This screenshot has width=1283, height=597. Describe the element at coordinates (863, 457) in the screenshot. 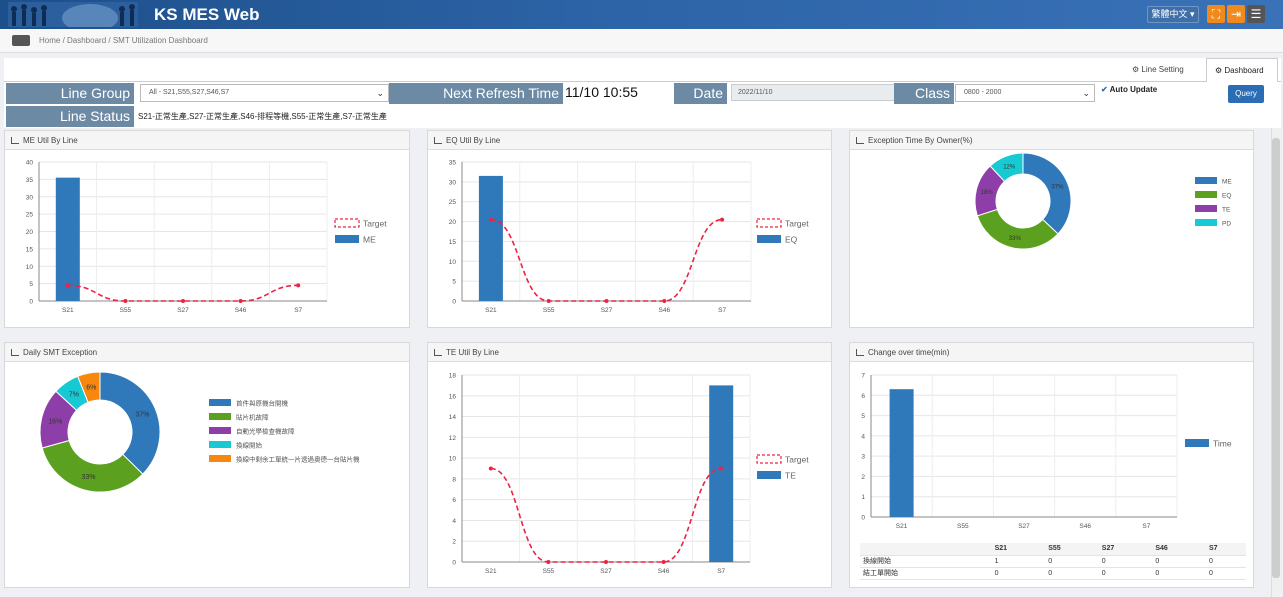

I see `y-tick-label: 3` at that location.